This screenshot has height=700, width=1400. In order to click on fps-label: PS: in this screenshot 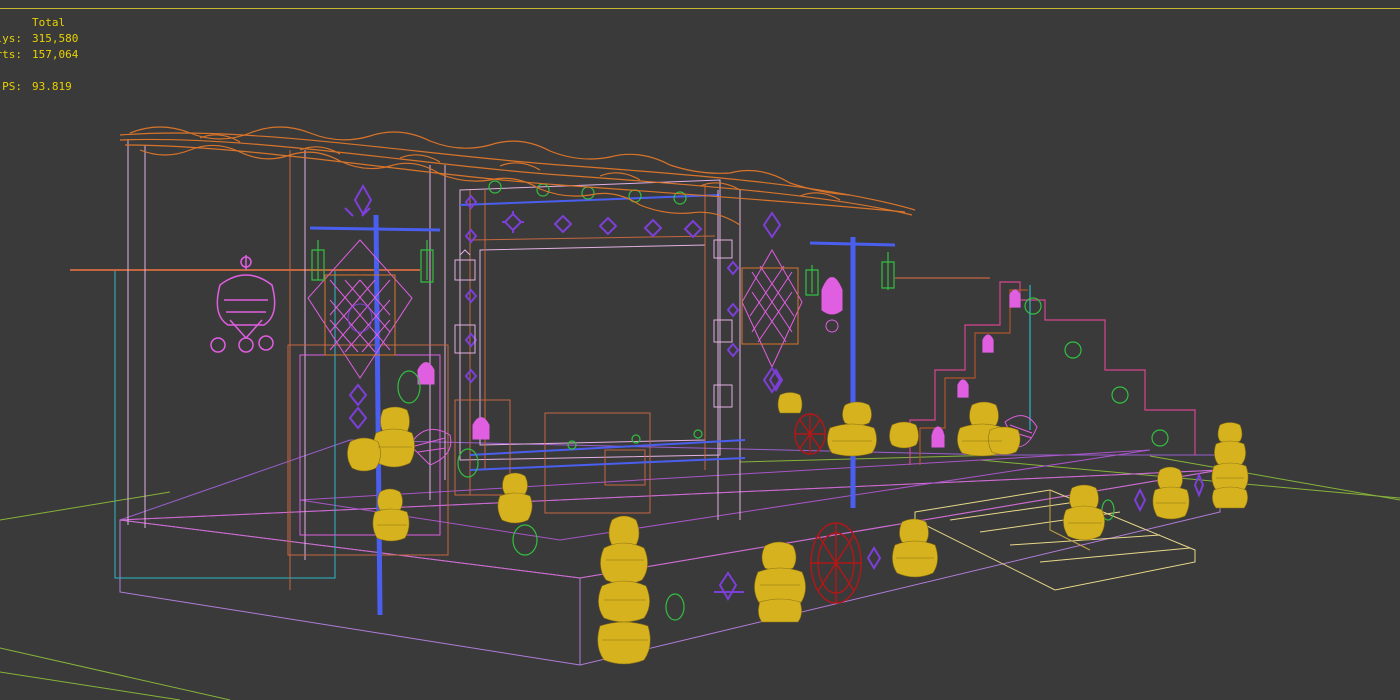, I will do `click(12, 86)`.